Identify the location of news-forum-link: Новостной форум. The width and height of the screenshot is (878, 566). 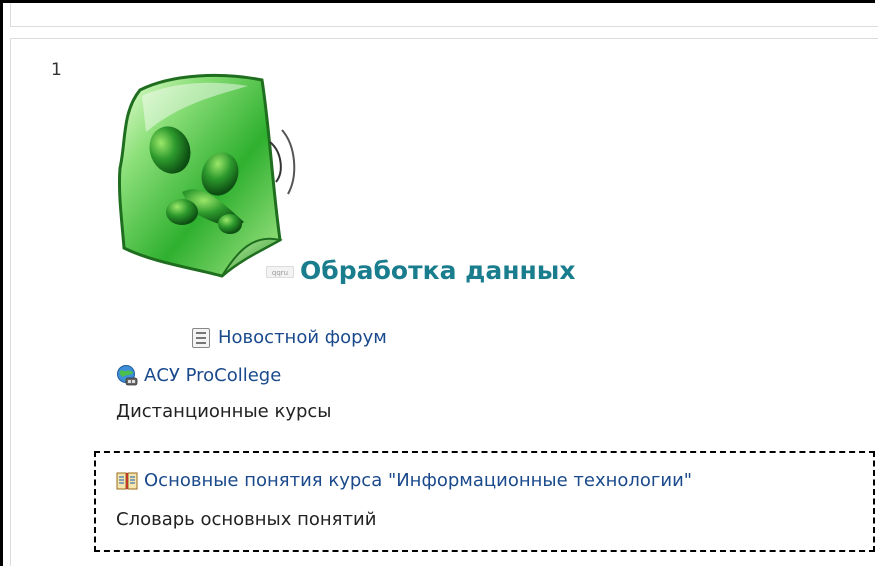
(289, 337).